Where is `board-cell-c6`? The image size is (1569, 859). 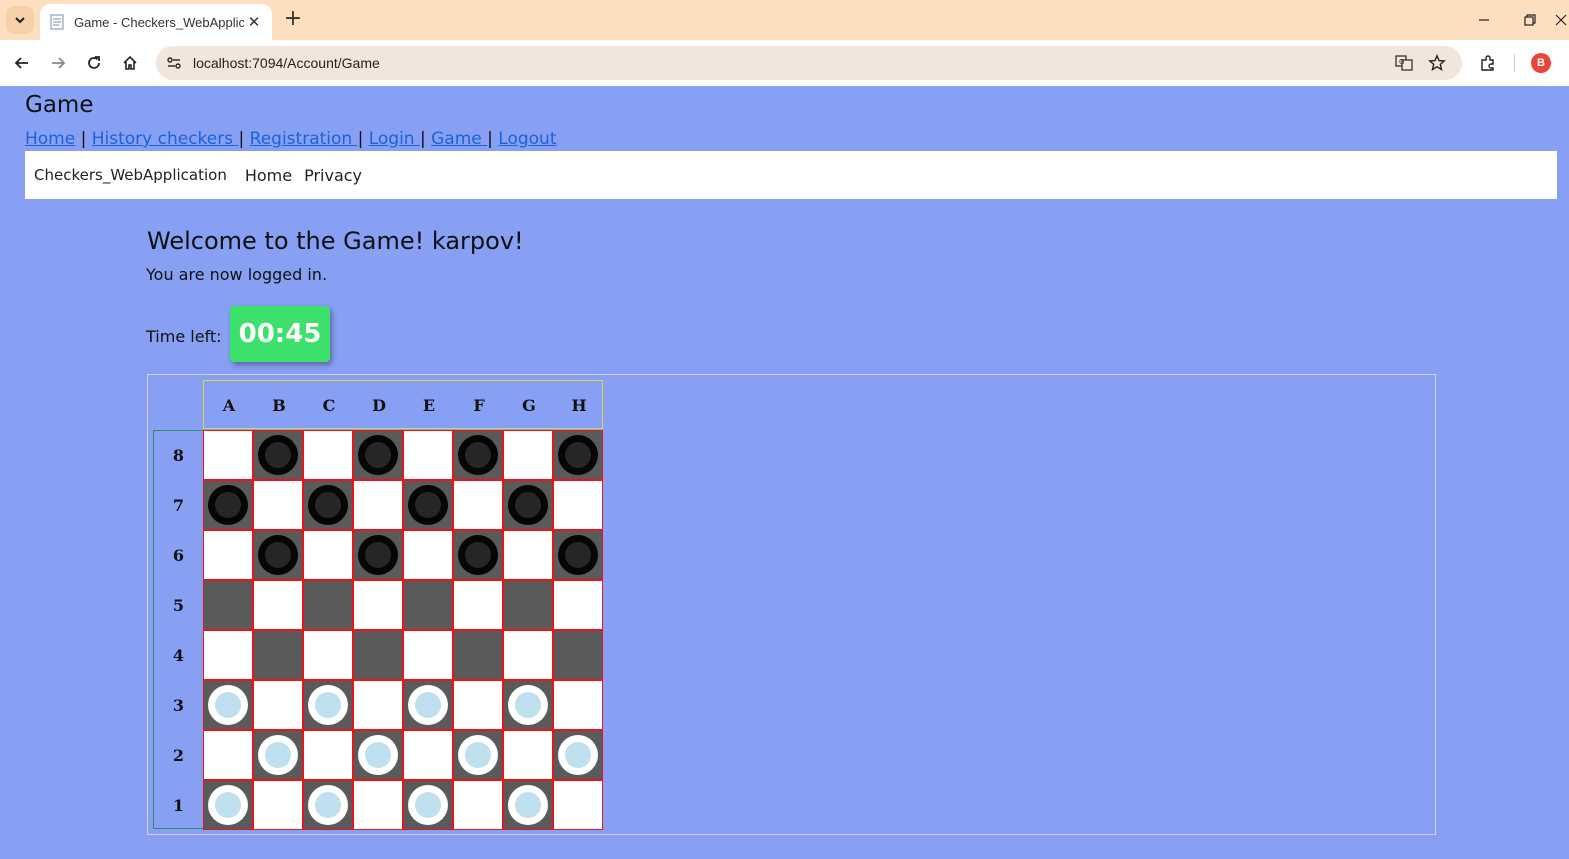 board-cell-c6 is located at coordinates (328, 555).